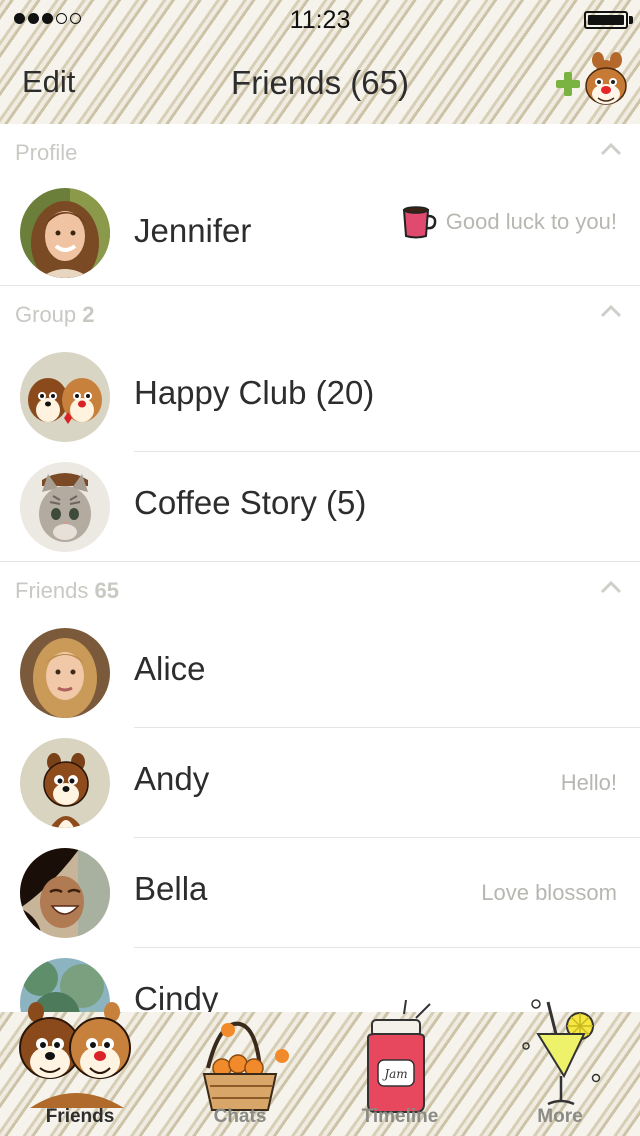  What do you see at coordinates (320, 152) in the screenshot?
I see `section-header-profile: Profile` at bounding box center [320, 152].